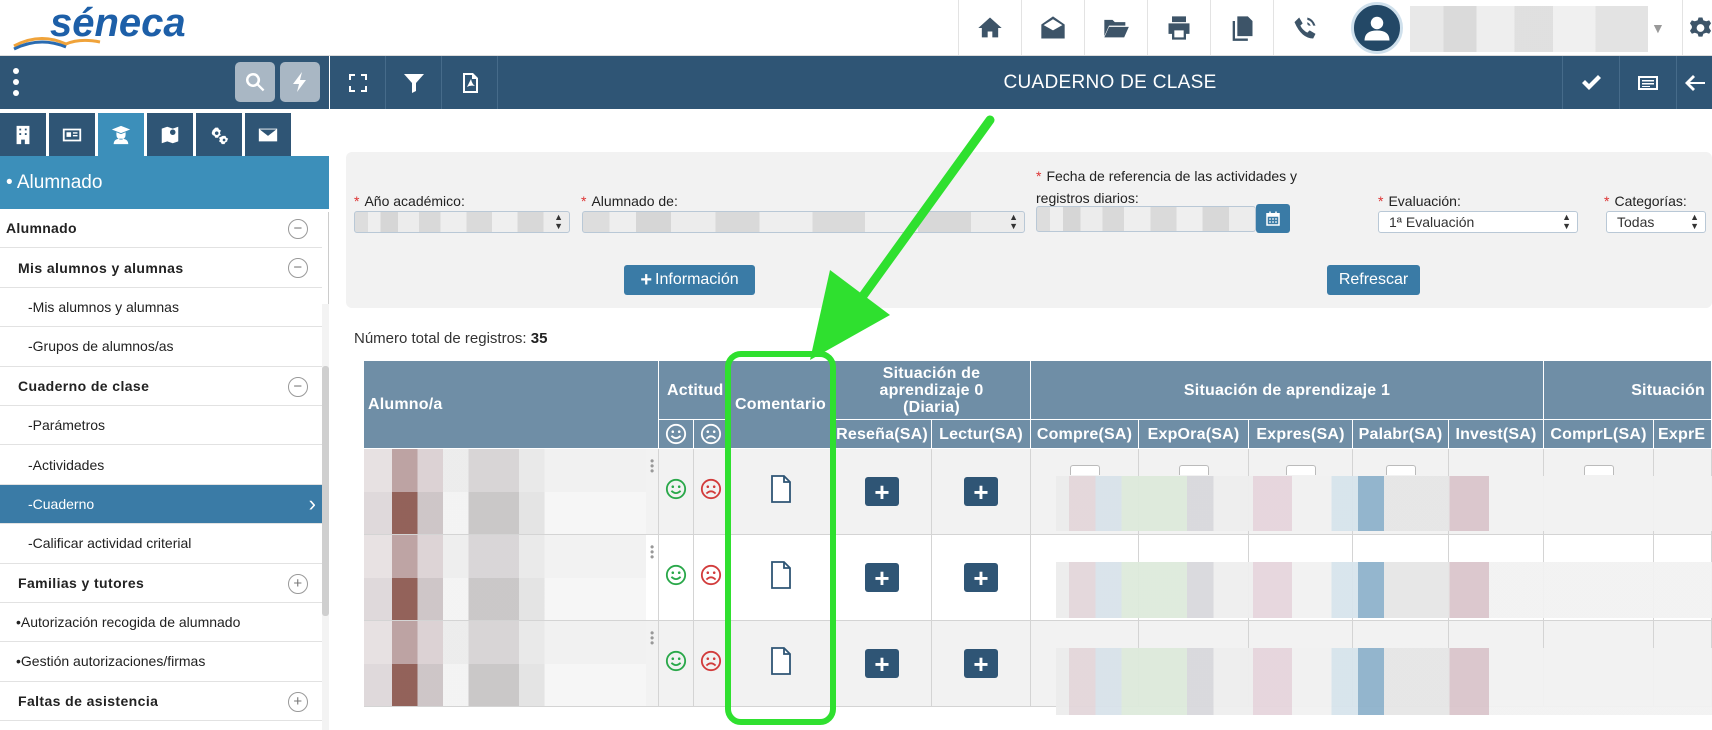 The image size is (1712, 730). I want to click on user-avatar-icon, so click(1377, 28).